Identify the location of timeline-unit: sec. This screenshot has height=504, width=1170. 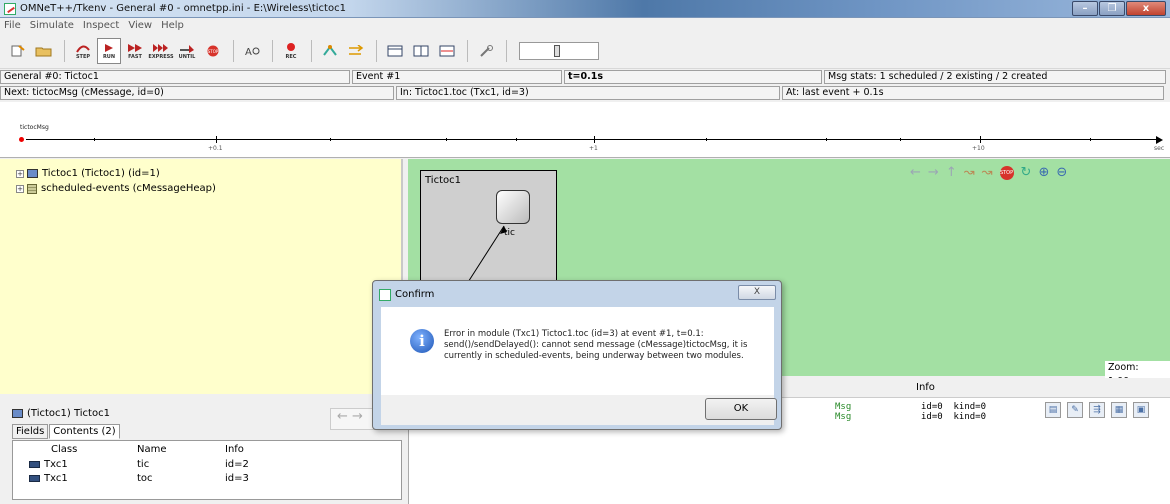
(1159, 148).